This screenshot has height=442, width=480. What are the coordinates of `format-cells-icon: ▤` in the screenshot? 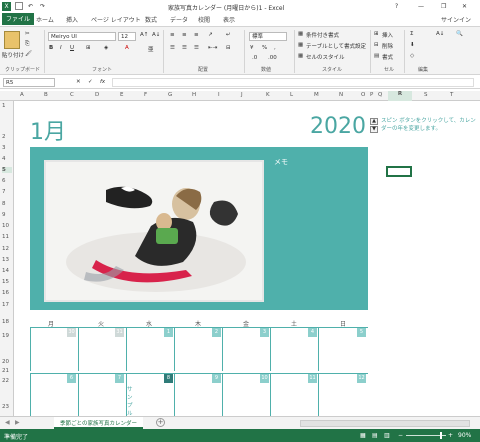 It's located at (376, 56).